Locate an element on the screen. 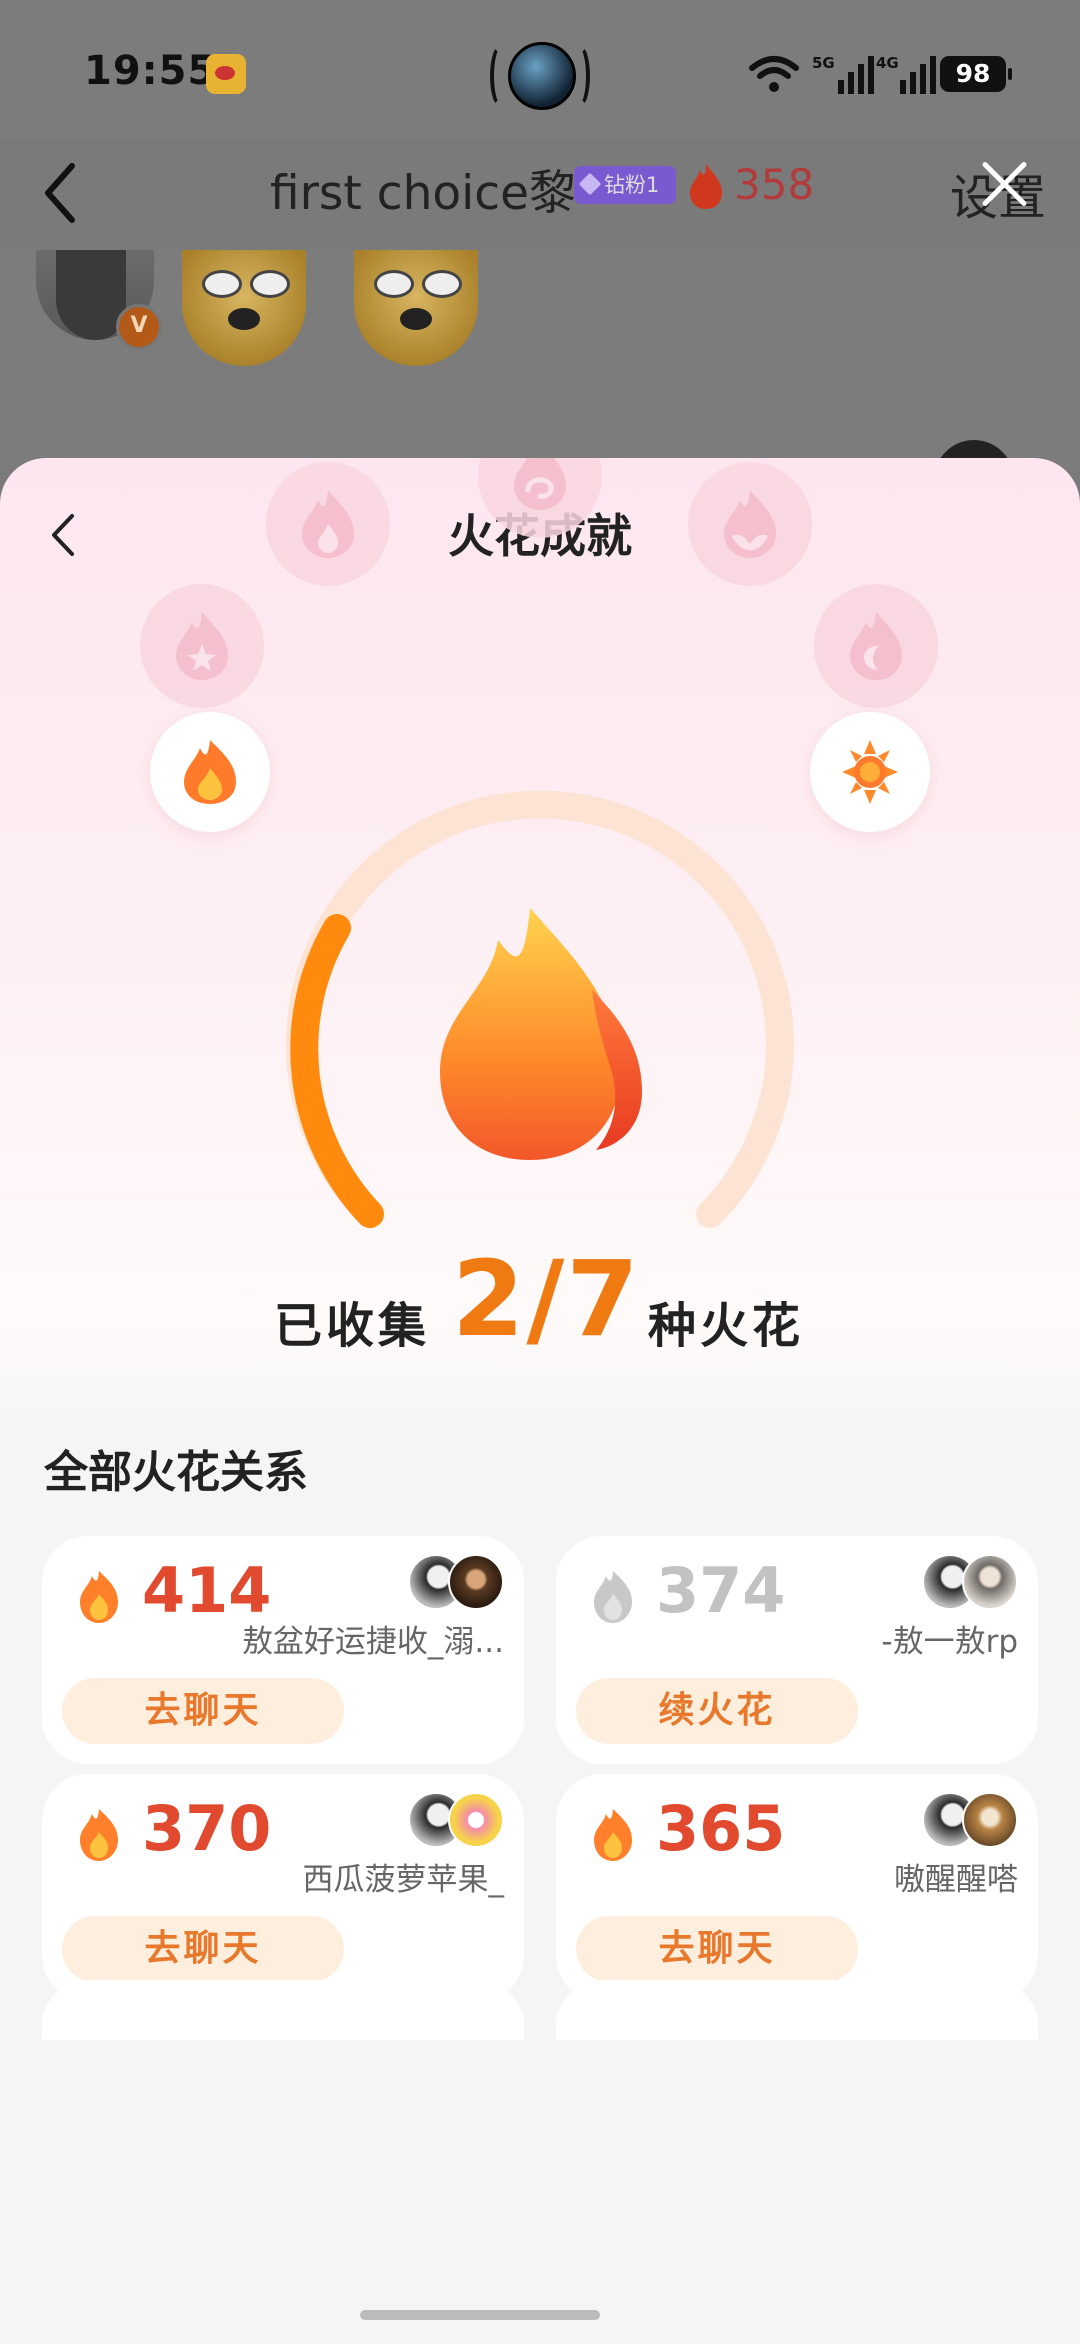 This screenshot has width=1080, height=2344. small-flame-icon is located at coordinates (210, 772).